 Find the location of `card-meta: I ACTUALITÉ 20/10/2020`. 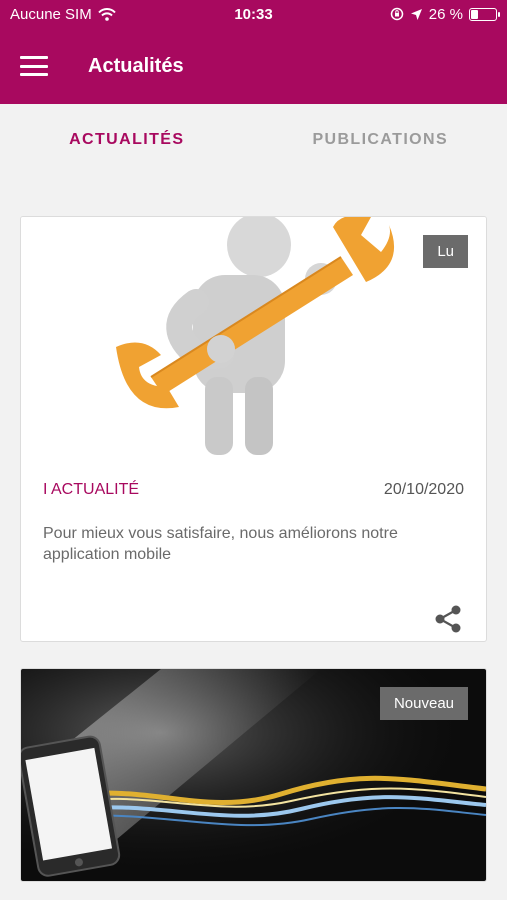

card-meta: I ACTUALITÉ 20/10/2020 is located at coordinates (253, 490).